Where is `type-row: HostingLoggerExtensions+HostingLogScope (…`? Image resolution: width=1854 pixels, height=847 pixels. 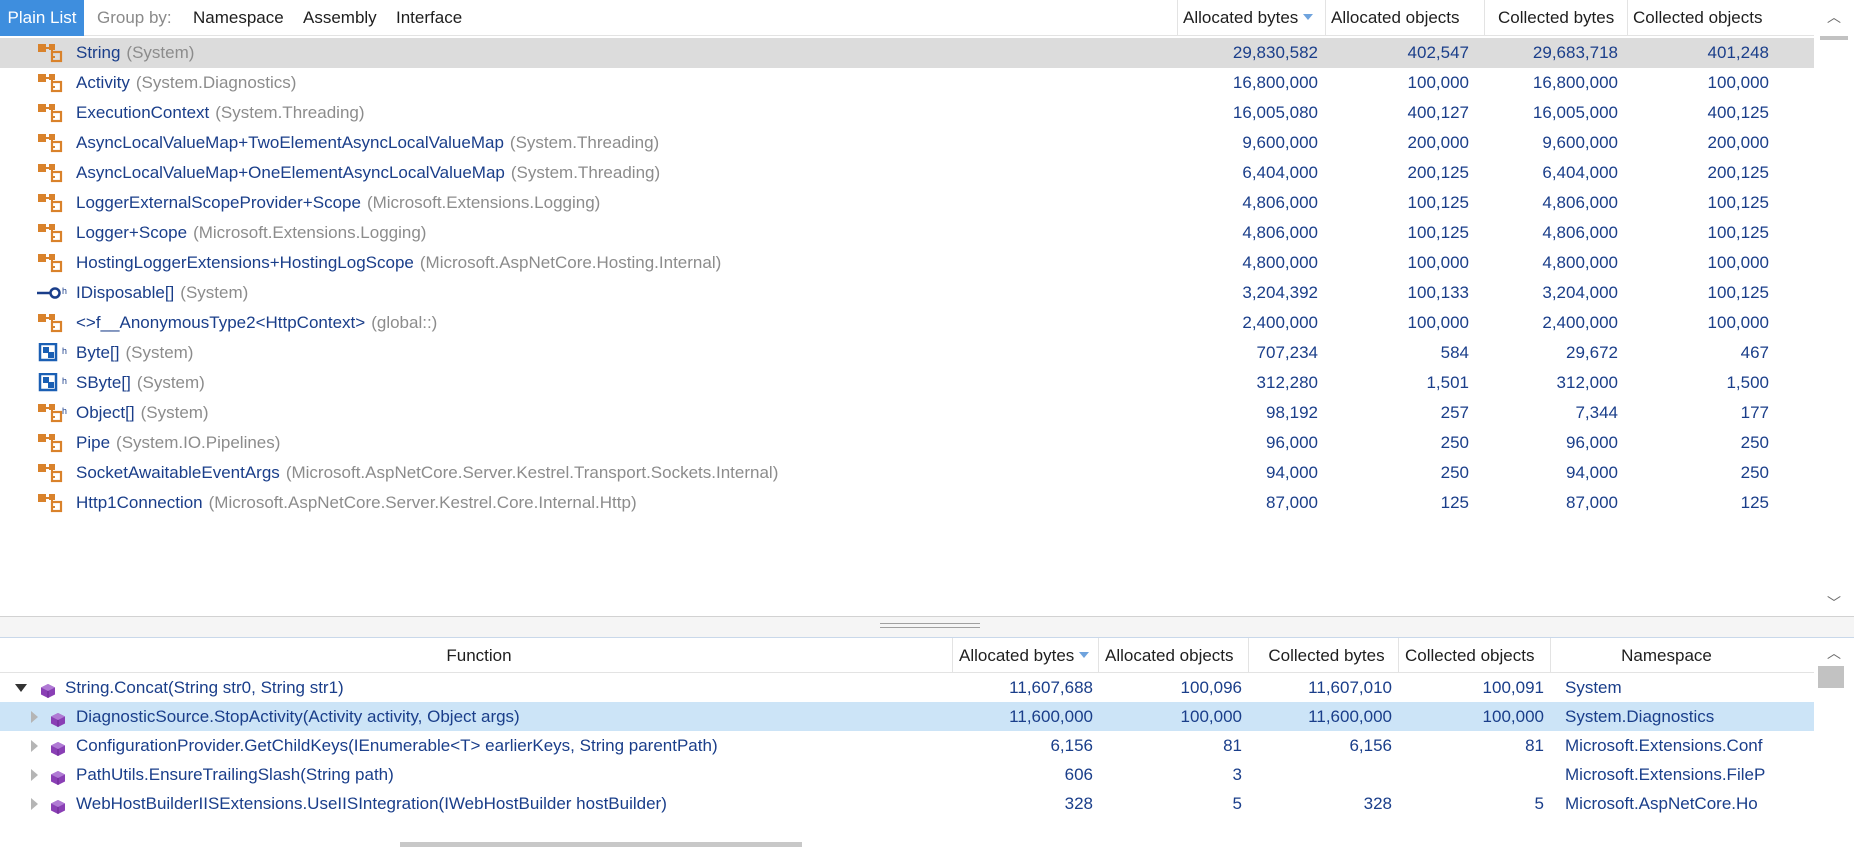 type-row: HostingLoggerExtensions+HostingLogScope (… is located at coordinates (907, 263).